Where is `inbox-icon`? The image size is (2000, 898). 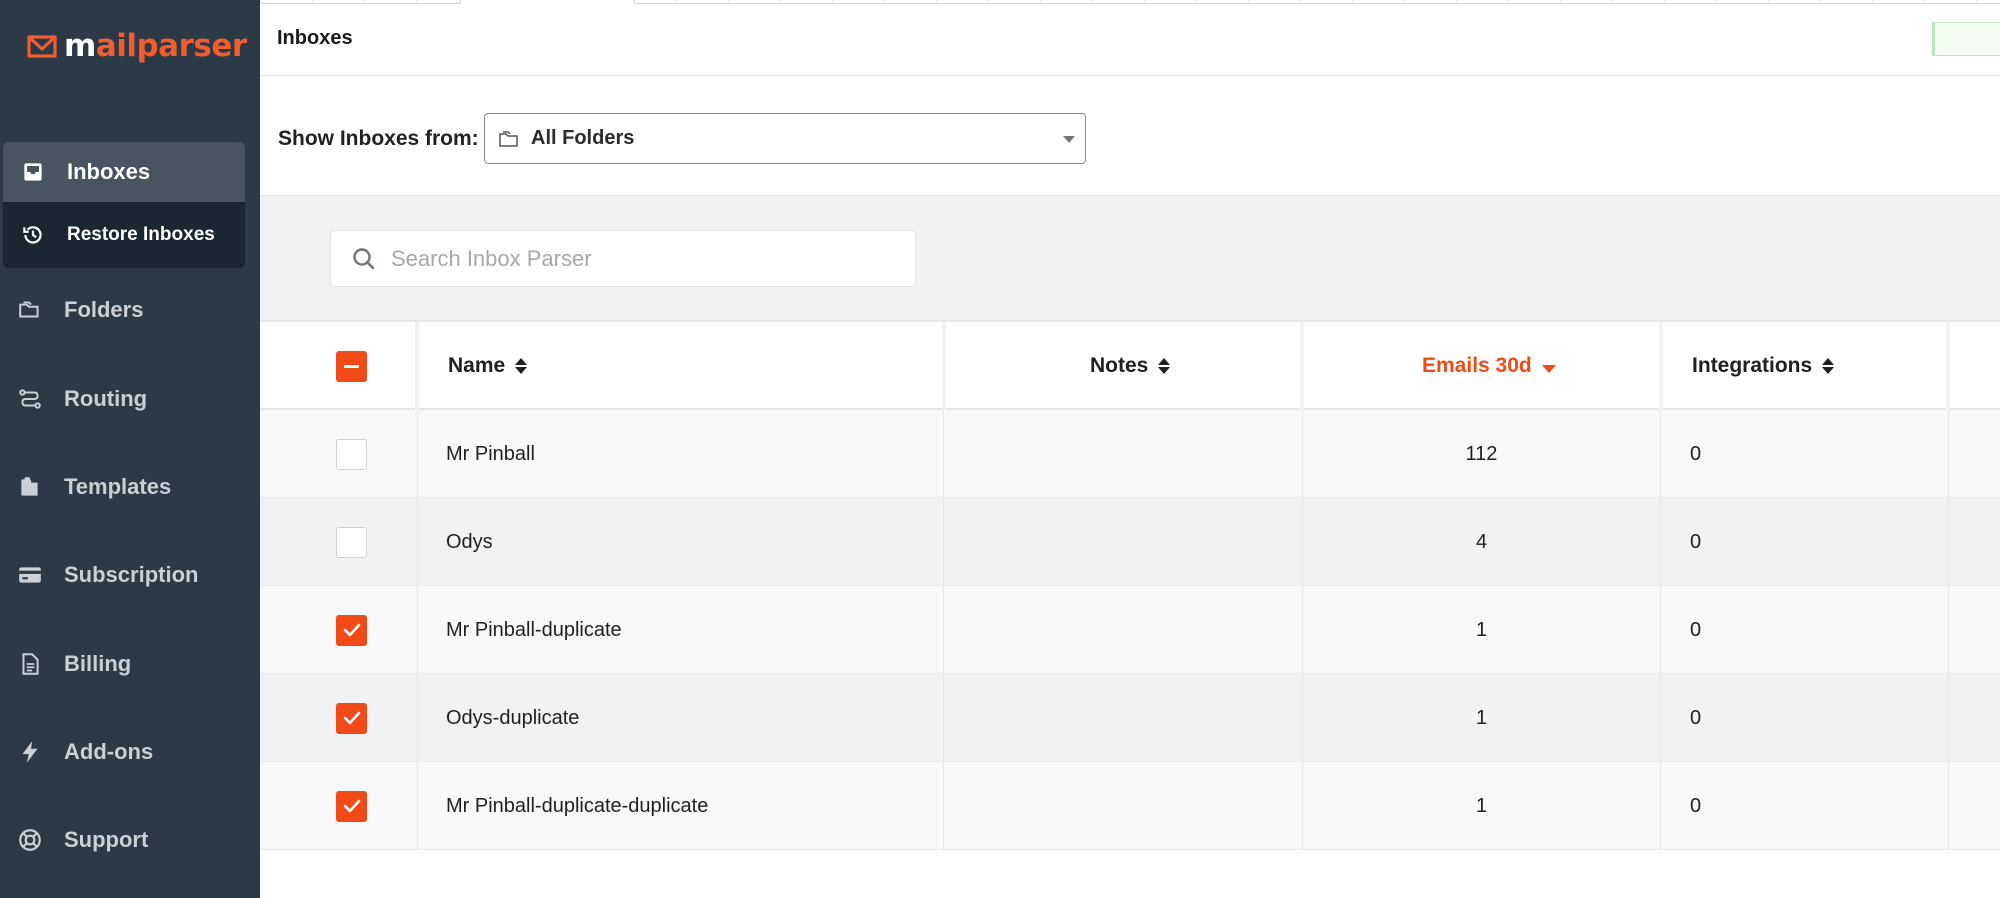
inbox-icon is located at coordinates (33, 172).